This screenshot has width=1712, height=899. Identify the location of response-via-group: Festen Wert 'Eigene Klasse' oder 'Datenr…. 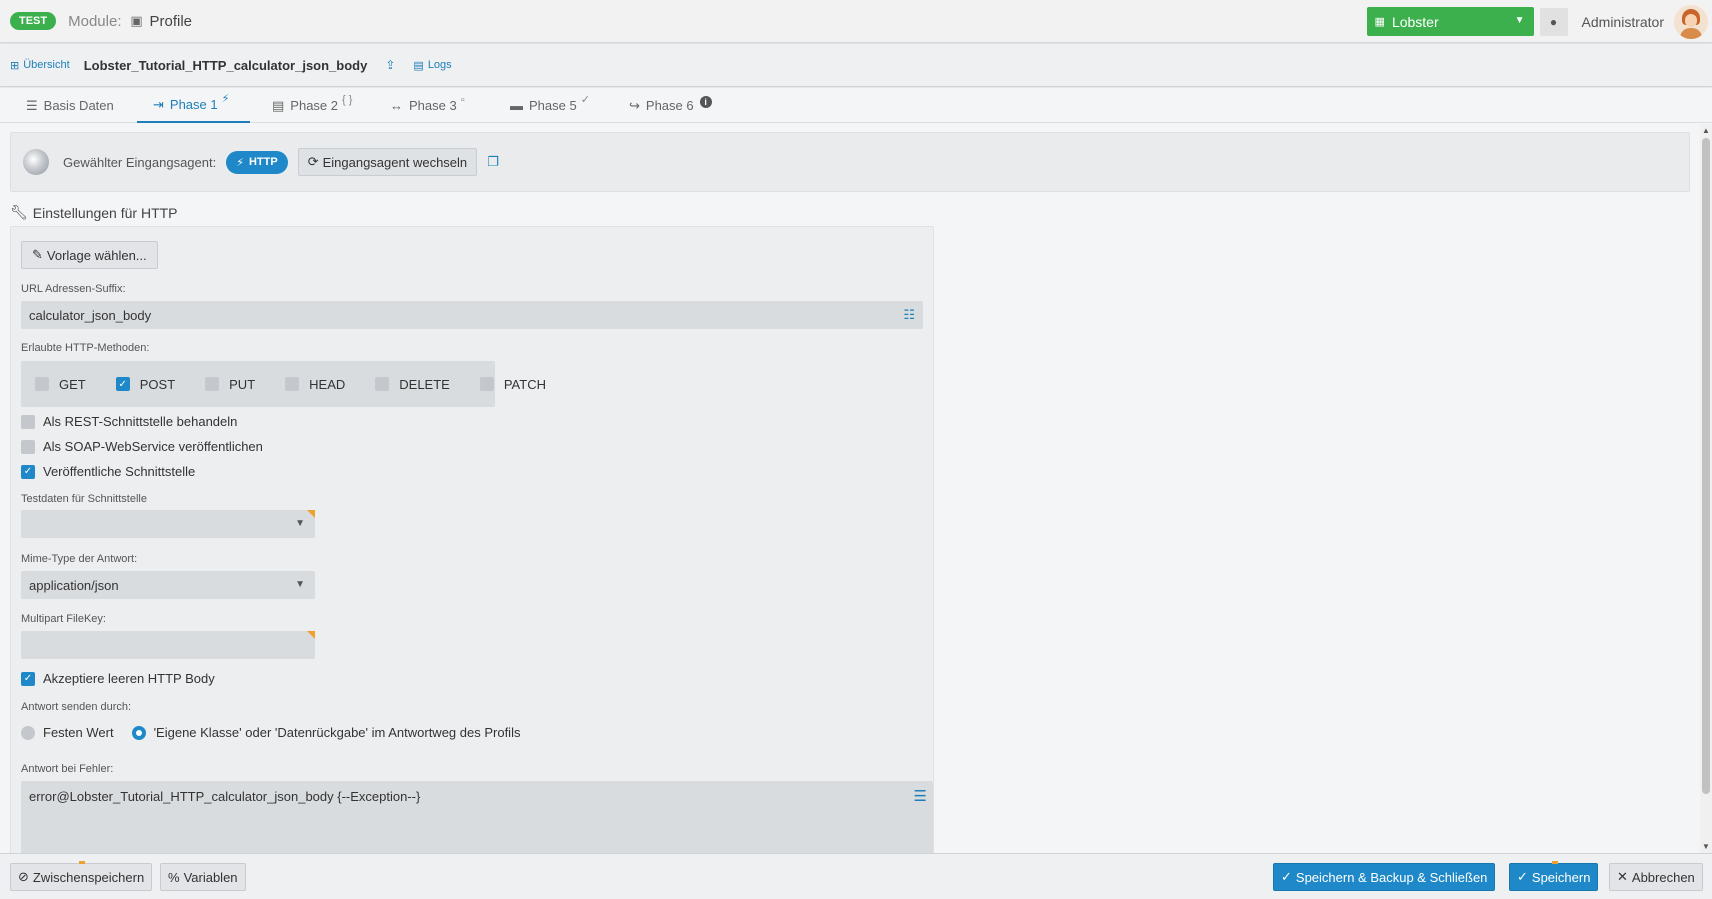
(270, 732).